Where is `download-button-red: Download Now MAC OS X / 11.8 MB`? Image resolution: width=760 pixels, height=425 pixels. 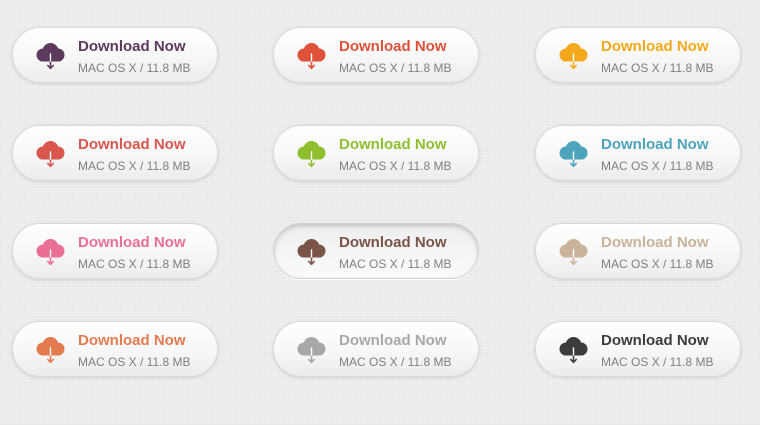 download-button-red: Download Now MAC OS X / 11.8 MB is located at coordinates (376, 55).